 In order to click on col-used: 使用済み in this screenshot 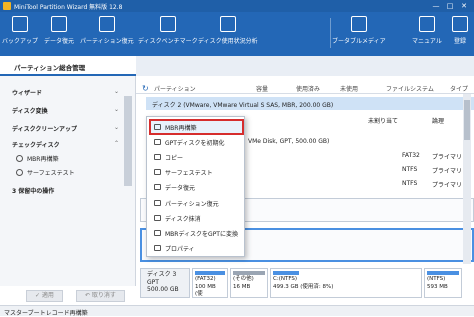, I will do `click(308, 88)`.